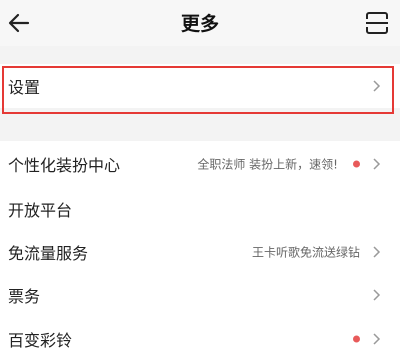 Image resolution: width=400 pixels, height=361 pixels. I want to click on top-bar: 更多, so click(200, 23).